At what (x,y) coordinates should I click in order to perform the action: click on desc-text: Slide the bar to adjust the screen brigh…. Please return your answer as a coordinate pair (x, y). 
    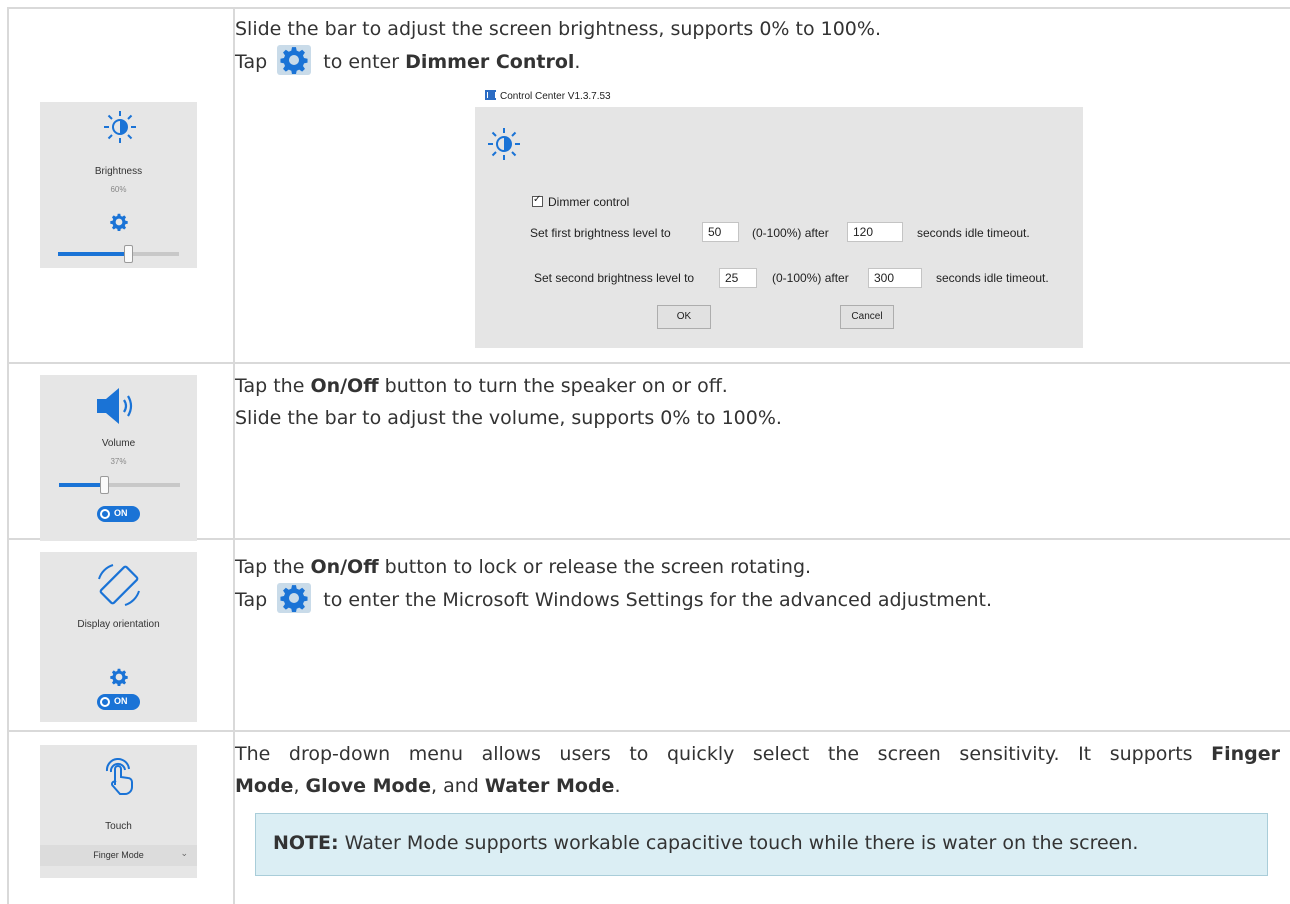
    Looking at the image, I should click on (558, 29).